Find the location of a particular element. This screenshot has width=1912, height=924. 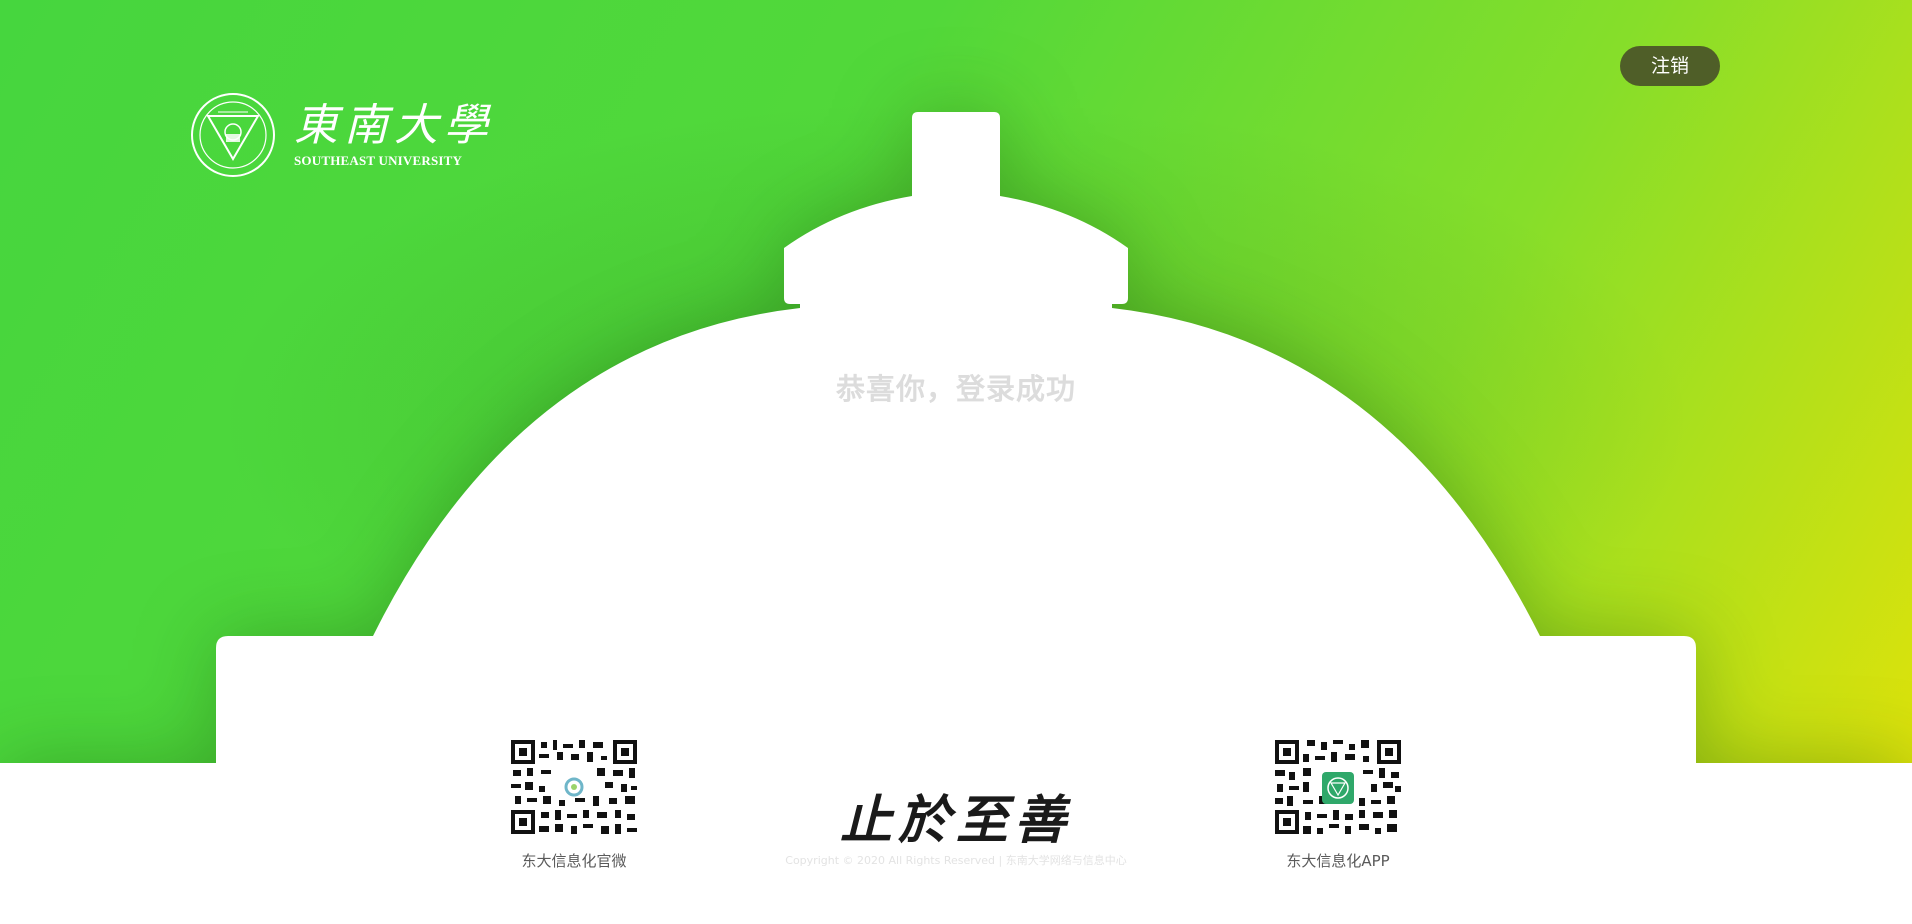

university-motto: 止於至善 is located at coordinates (955, 820).